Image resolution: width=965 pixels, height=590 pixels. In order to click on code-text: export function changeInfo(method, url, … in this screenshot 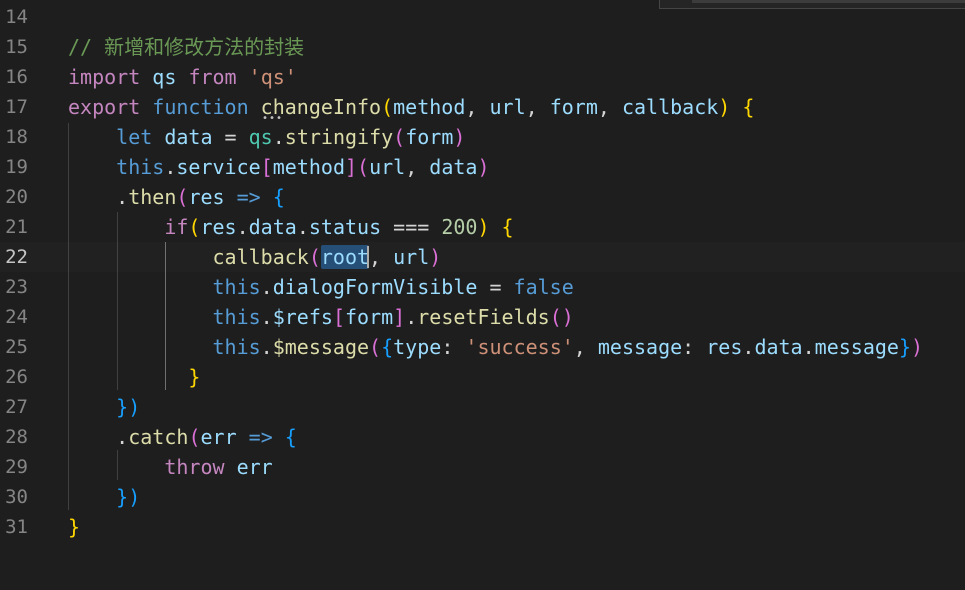, I will do `click(411, 107)`.